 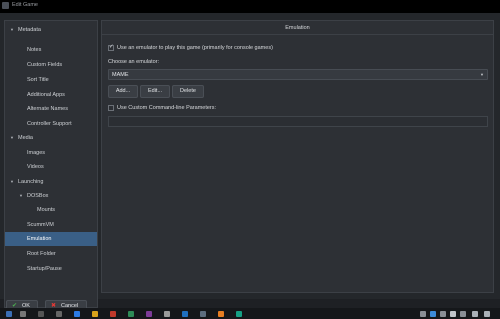 I want to click on custom-params-label: Use Custom Command-line Parameters:, so click(x=167, y=108).